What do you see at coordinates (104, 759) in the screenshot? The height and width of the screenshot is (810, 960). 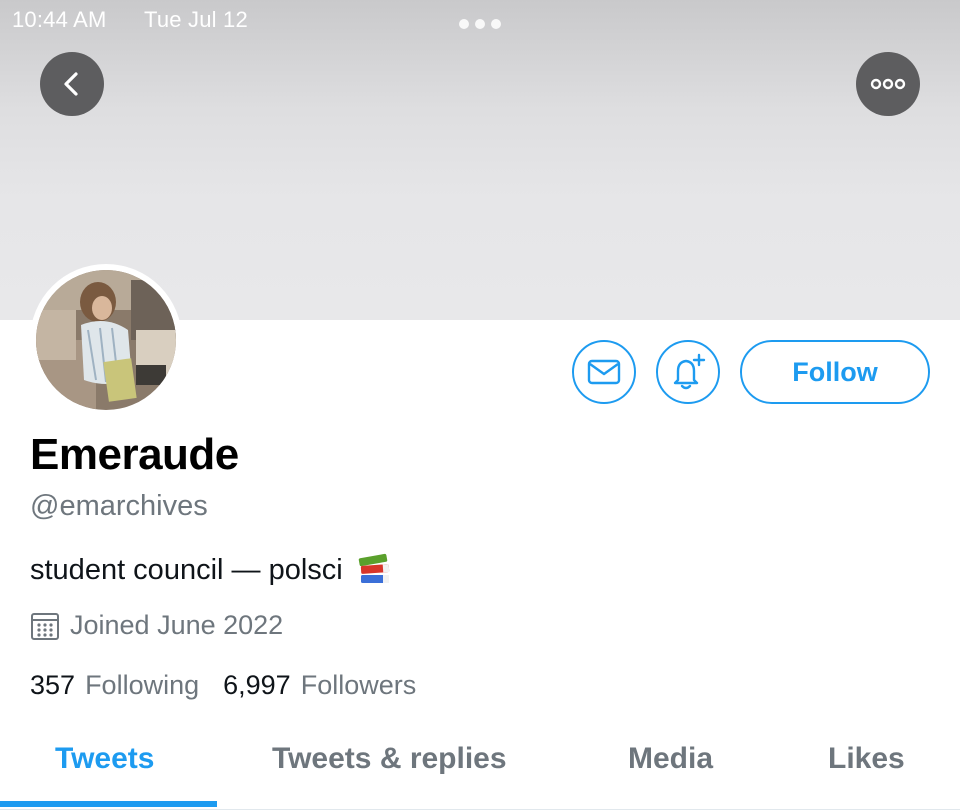 I see `tab-tweets: Tweets` at bounding box center [104, 759].